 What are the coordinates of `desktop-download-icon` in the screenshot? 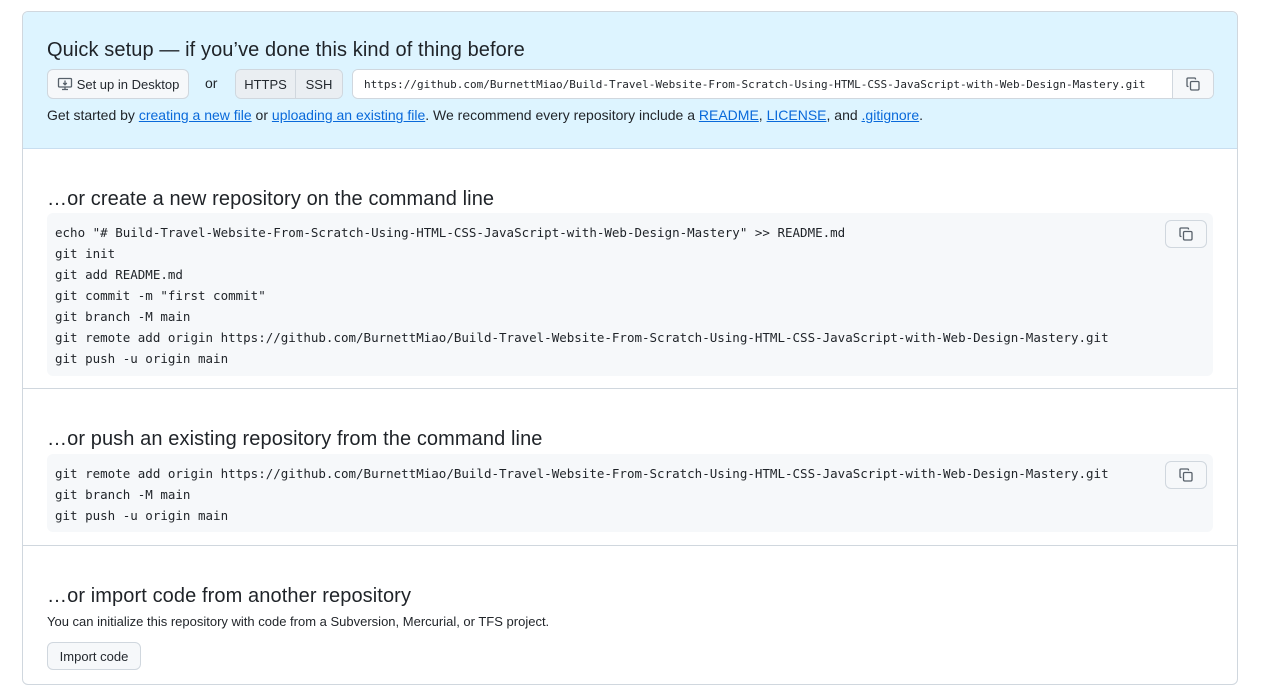 It's located at (64, 84).